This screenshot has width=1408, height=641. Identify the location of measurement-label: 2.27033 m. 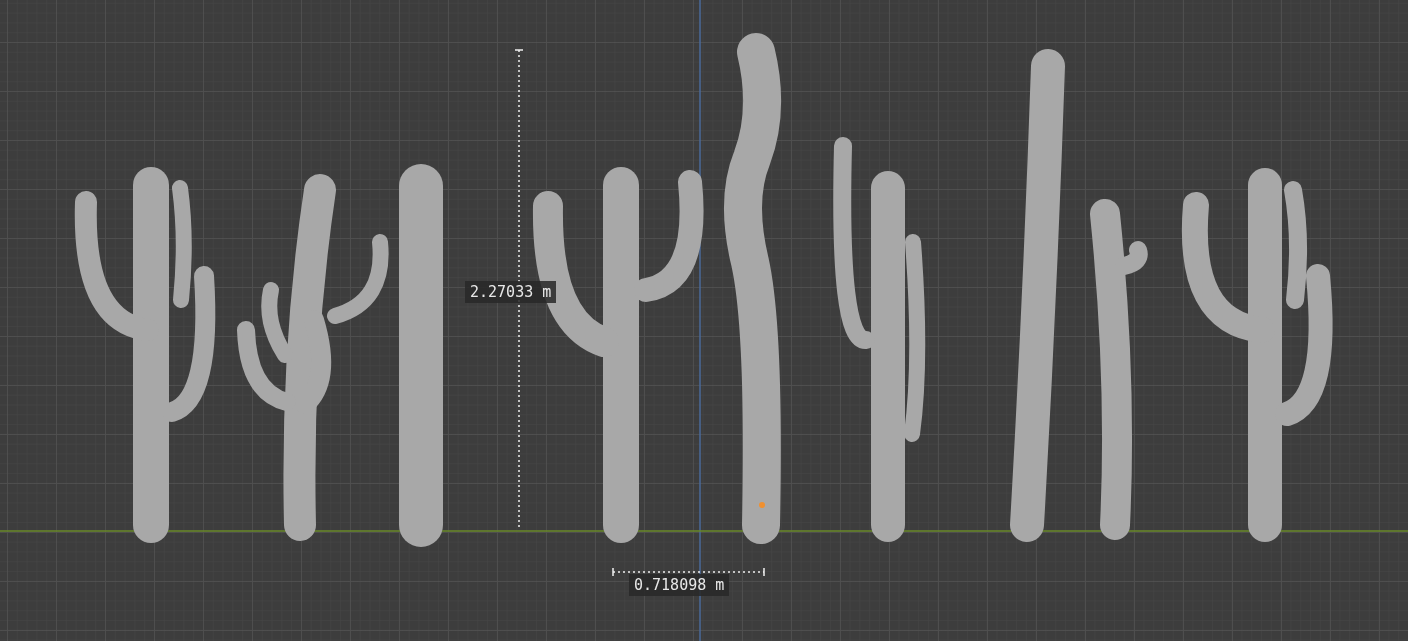
(511, 292).